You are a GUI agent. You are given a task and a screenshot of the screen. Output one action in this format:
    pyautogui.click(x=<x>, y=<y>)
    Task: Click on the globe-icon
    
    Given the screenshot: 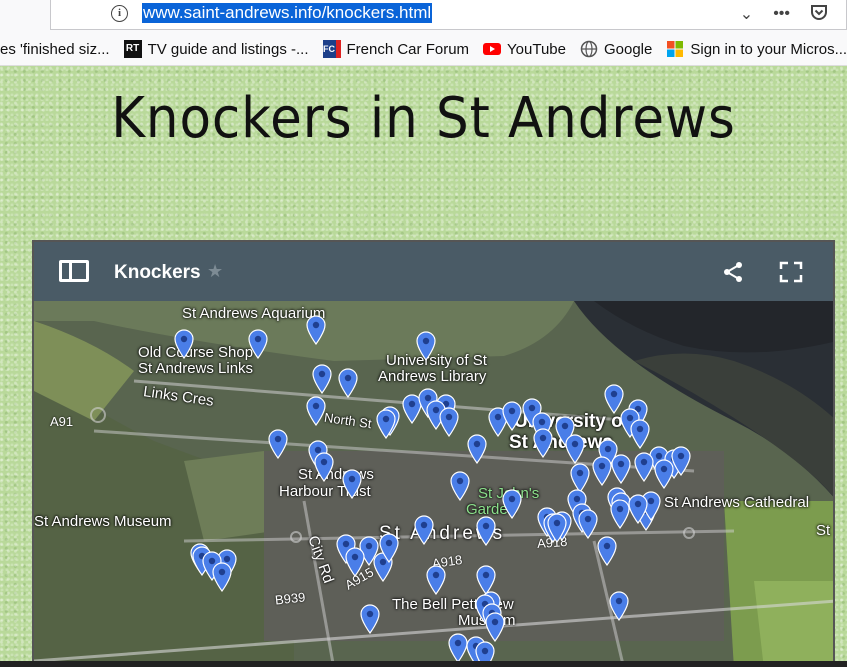 What is the action you would take?
    pyautogui.click(x=589, y=49)
    